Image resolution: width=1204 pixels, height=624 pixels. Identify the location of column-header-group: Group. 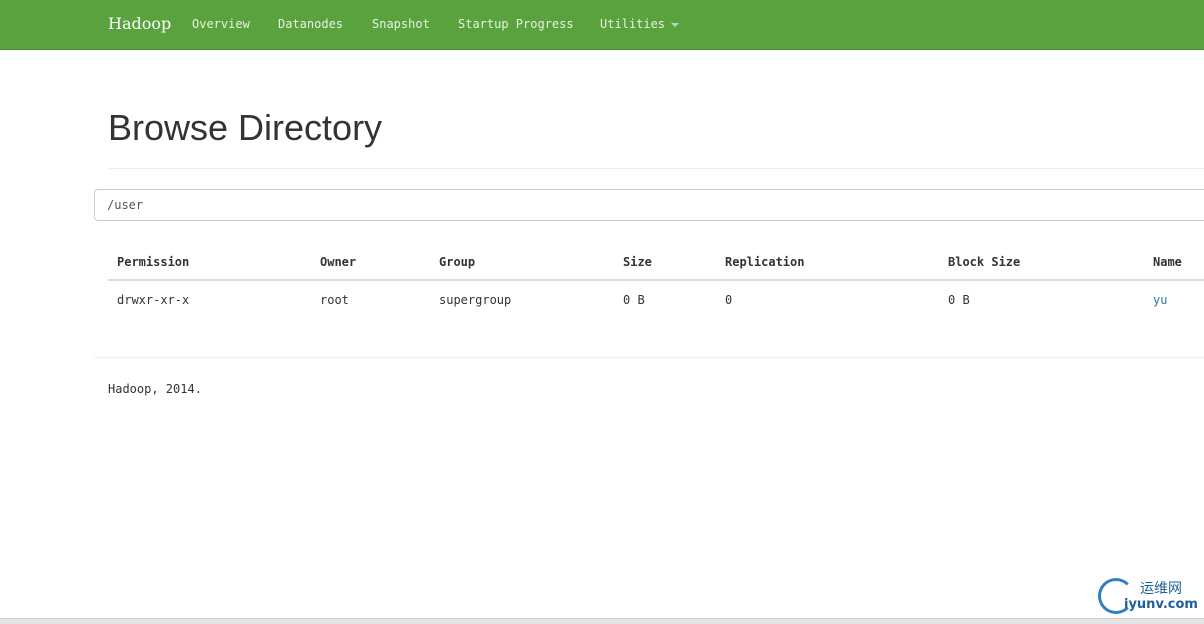
(457, 262).